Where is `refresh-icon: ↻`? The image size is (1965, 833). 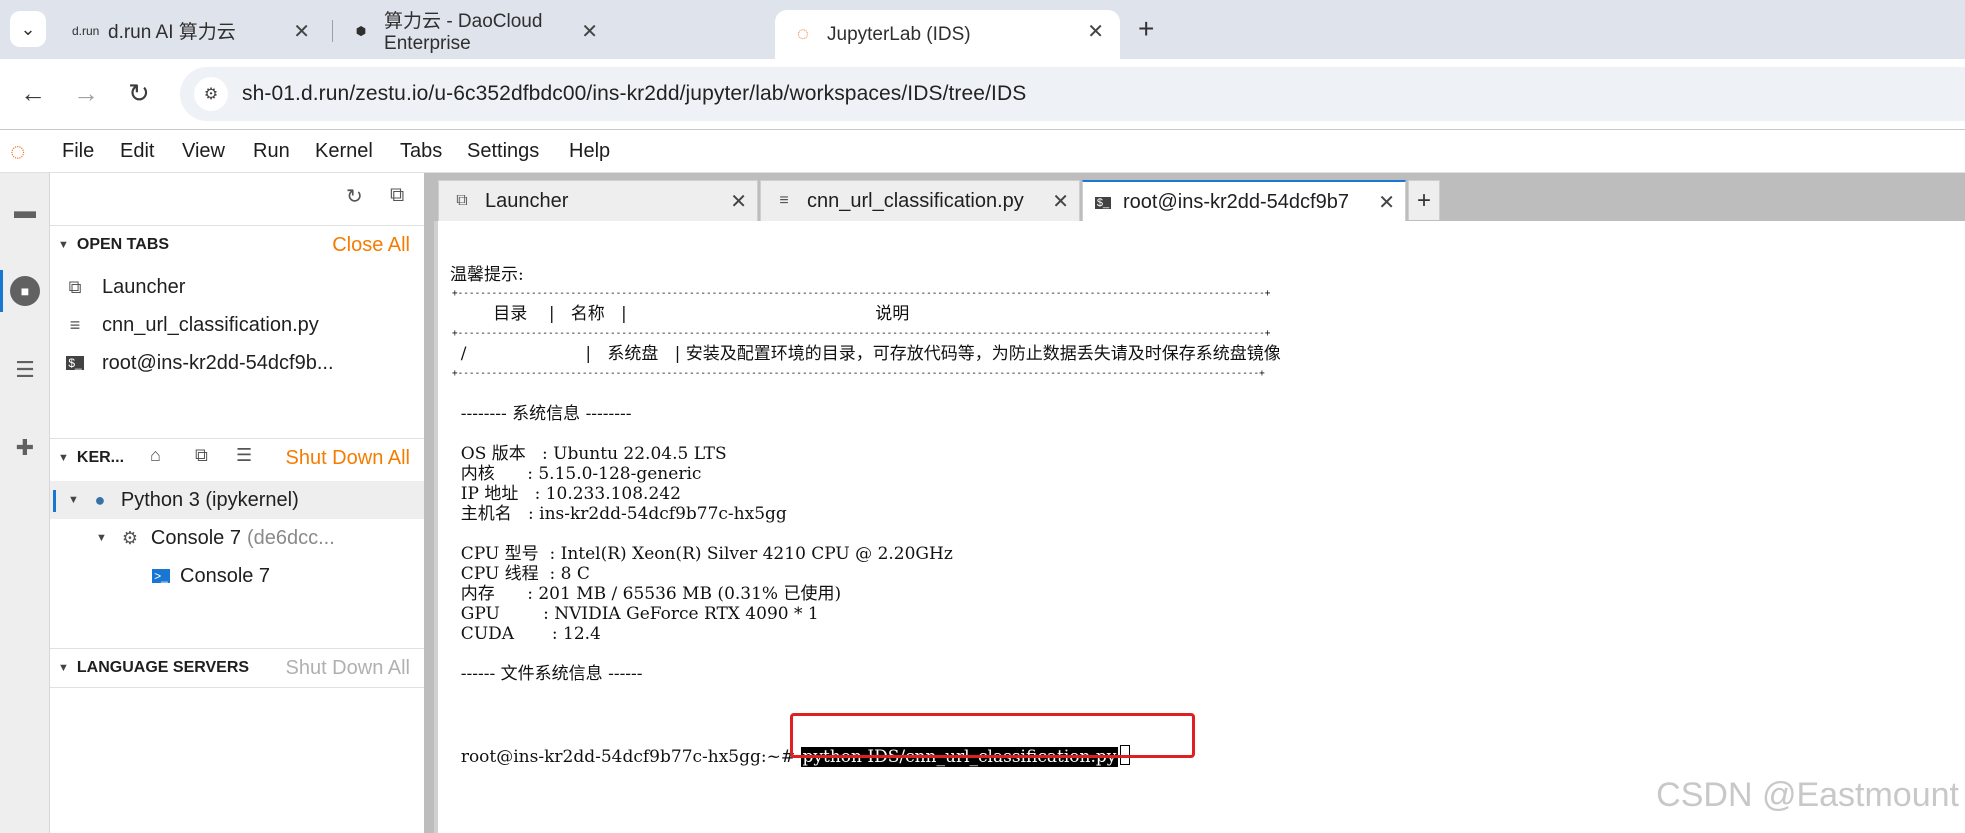
refresh-icon: ↻ is located at coordinates (354, 196).